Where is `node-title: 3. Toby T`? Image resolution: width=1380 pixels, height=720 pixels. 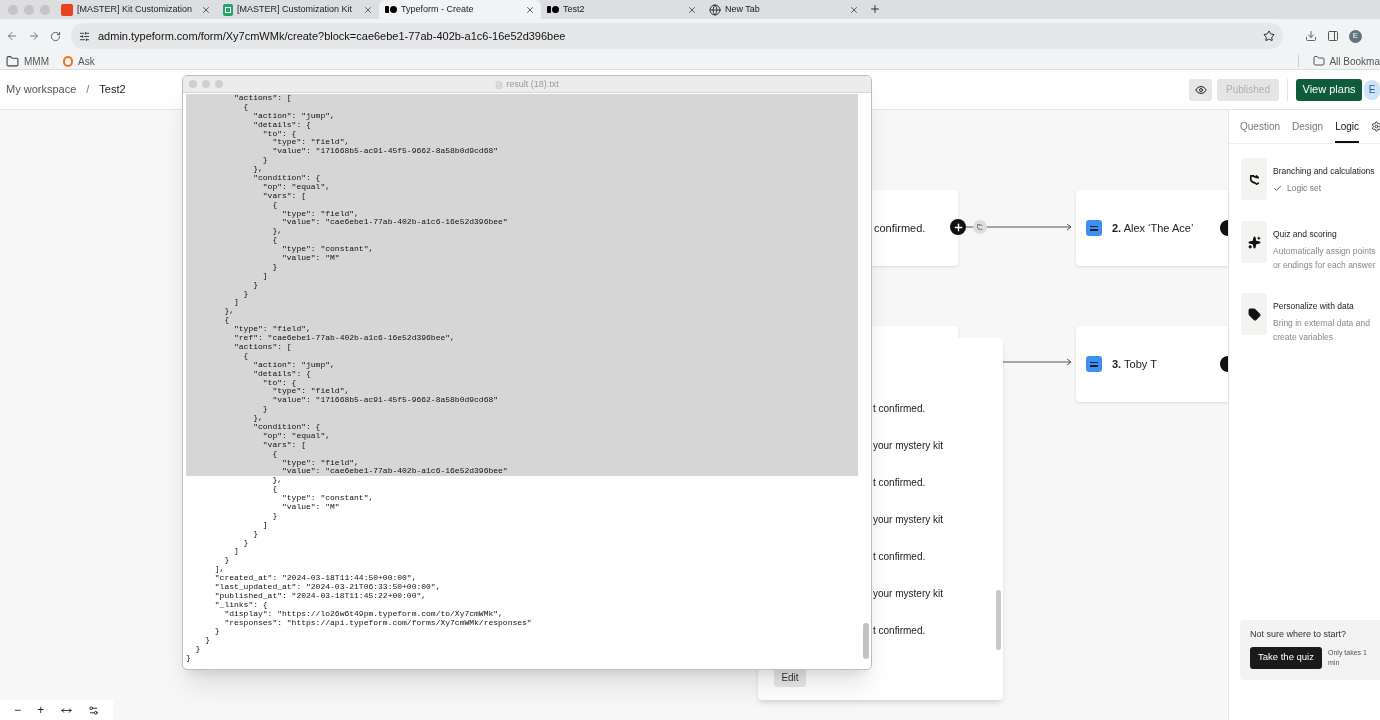
node-title: 3. Toby T is located at coordinates (1134, 364).